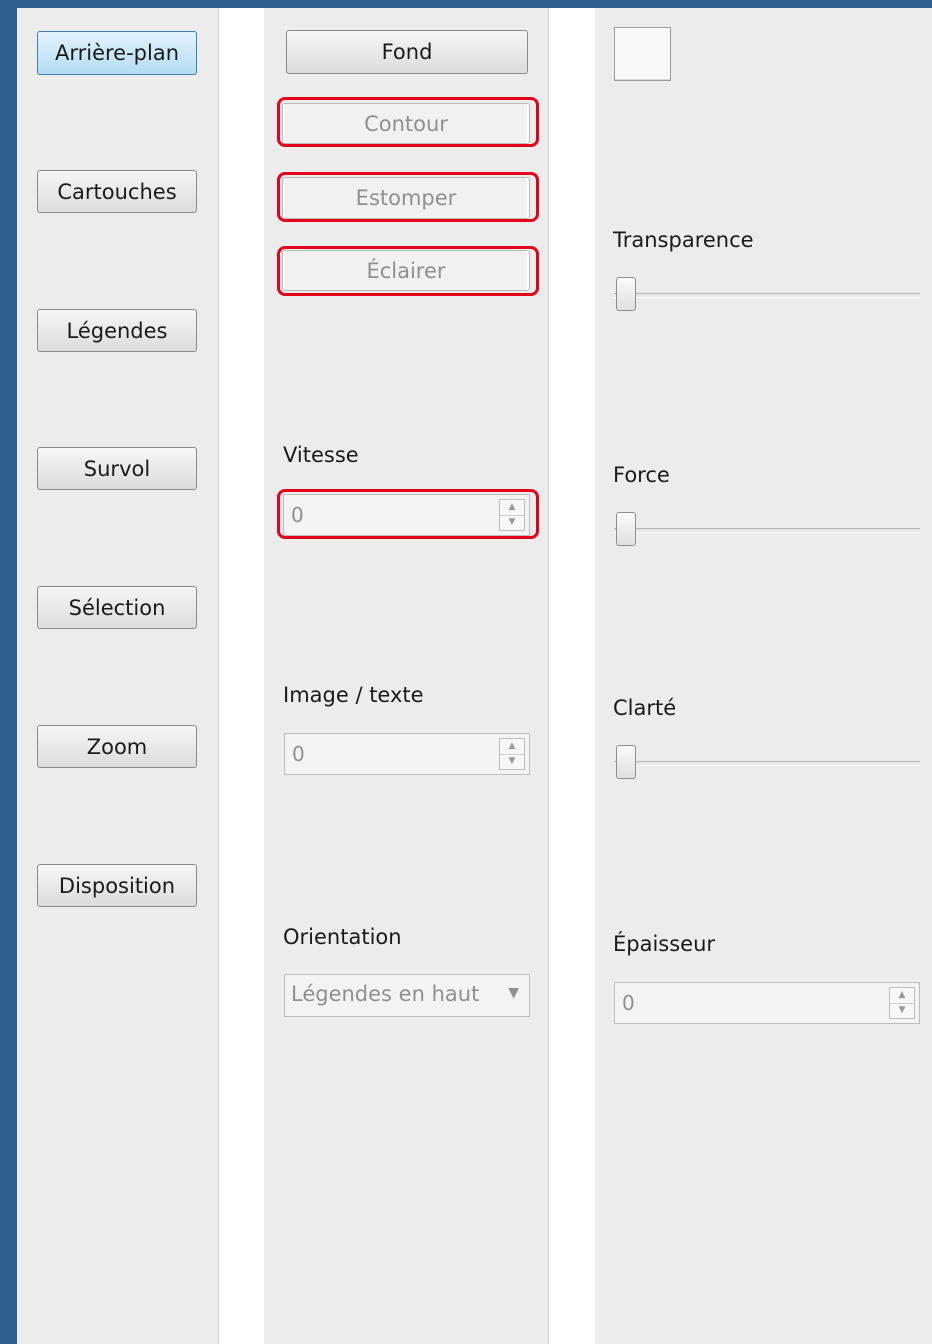  Describe the element at coordinates (767, 1003) in the screenshot. I see `epaisseur-spinbox: 0 ▲ ▼` at that location.